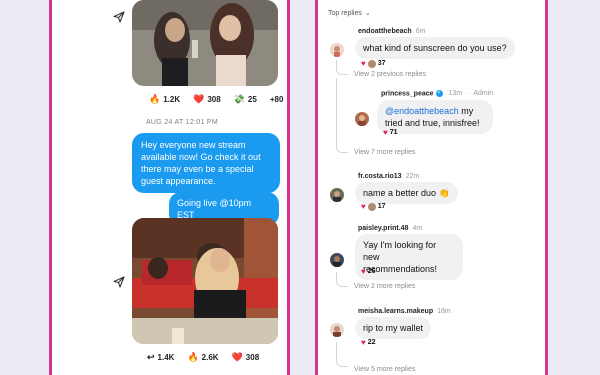  I want to click on comment-likes: ♥ 37, so click(373, 63).